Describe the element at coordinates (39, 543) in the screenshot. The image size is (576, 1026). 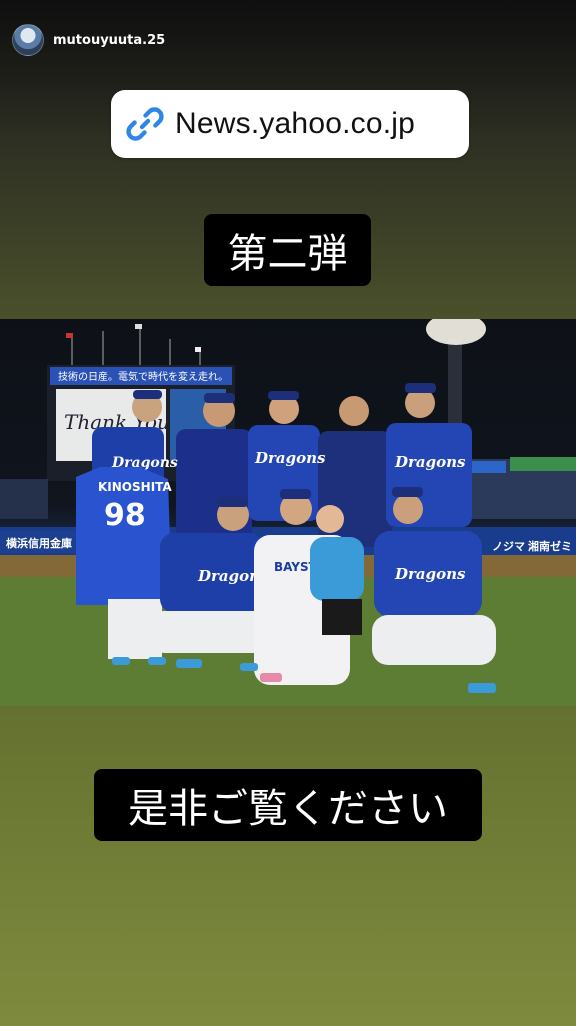
I see `ad-left: 横浜信用金庫` at that location.